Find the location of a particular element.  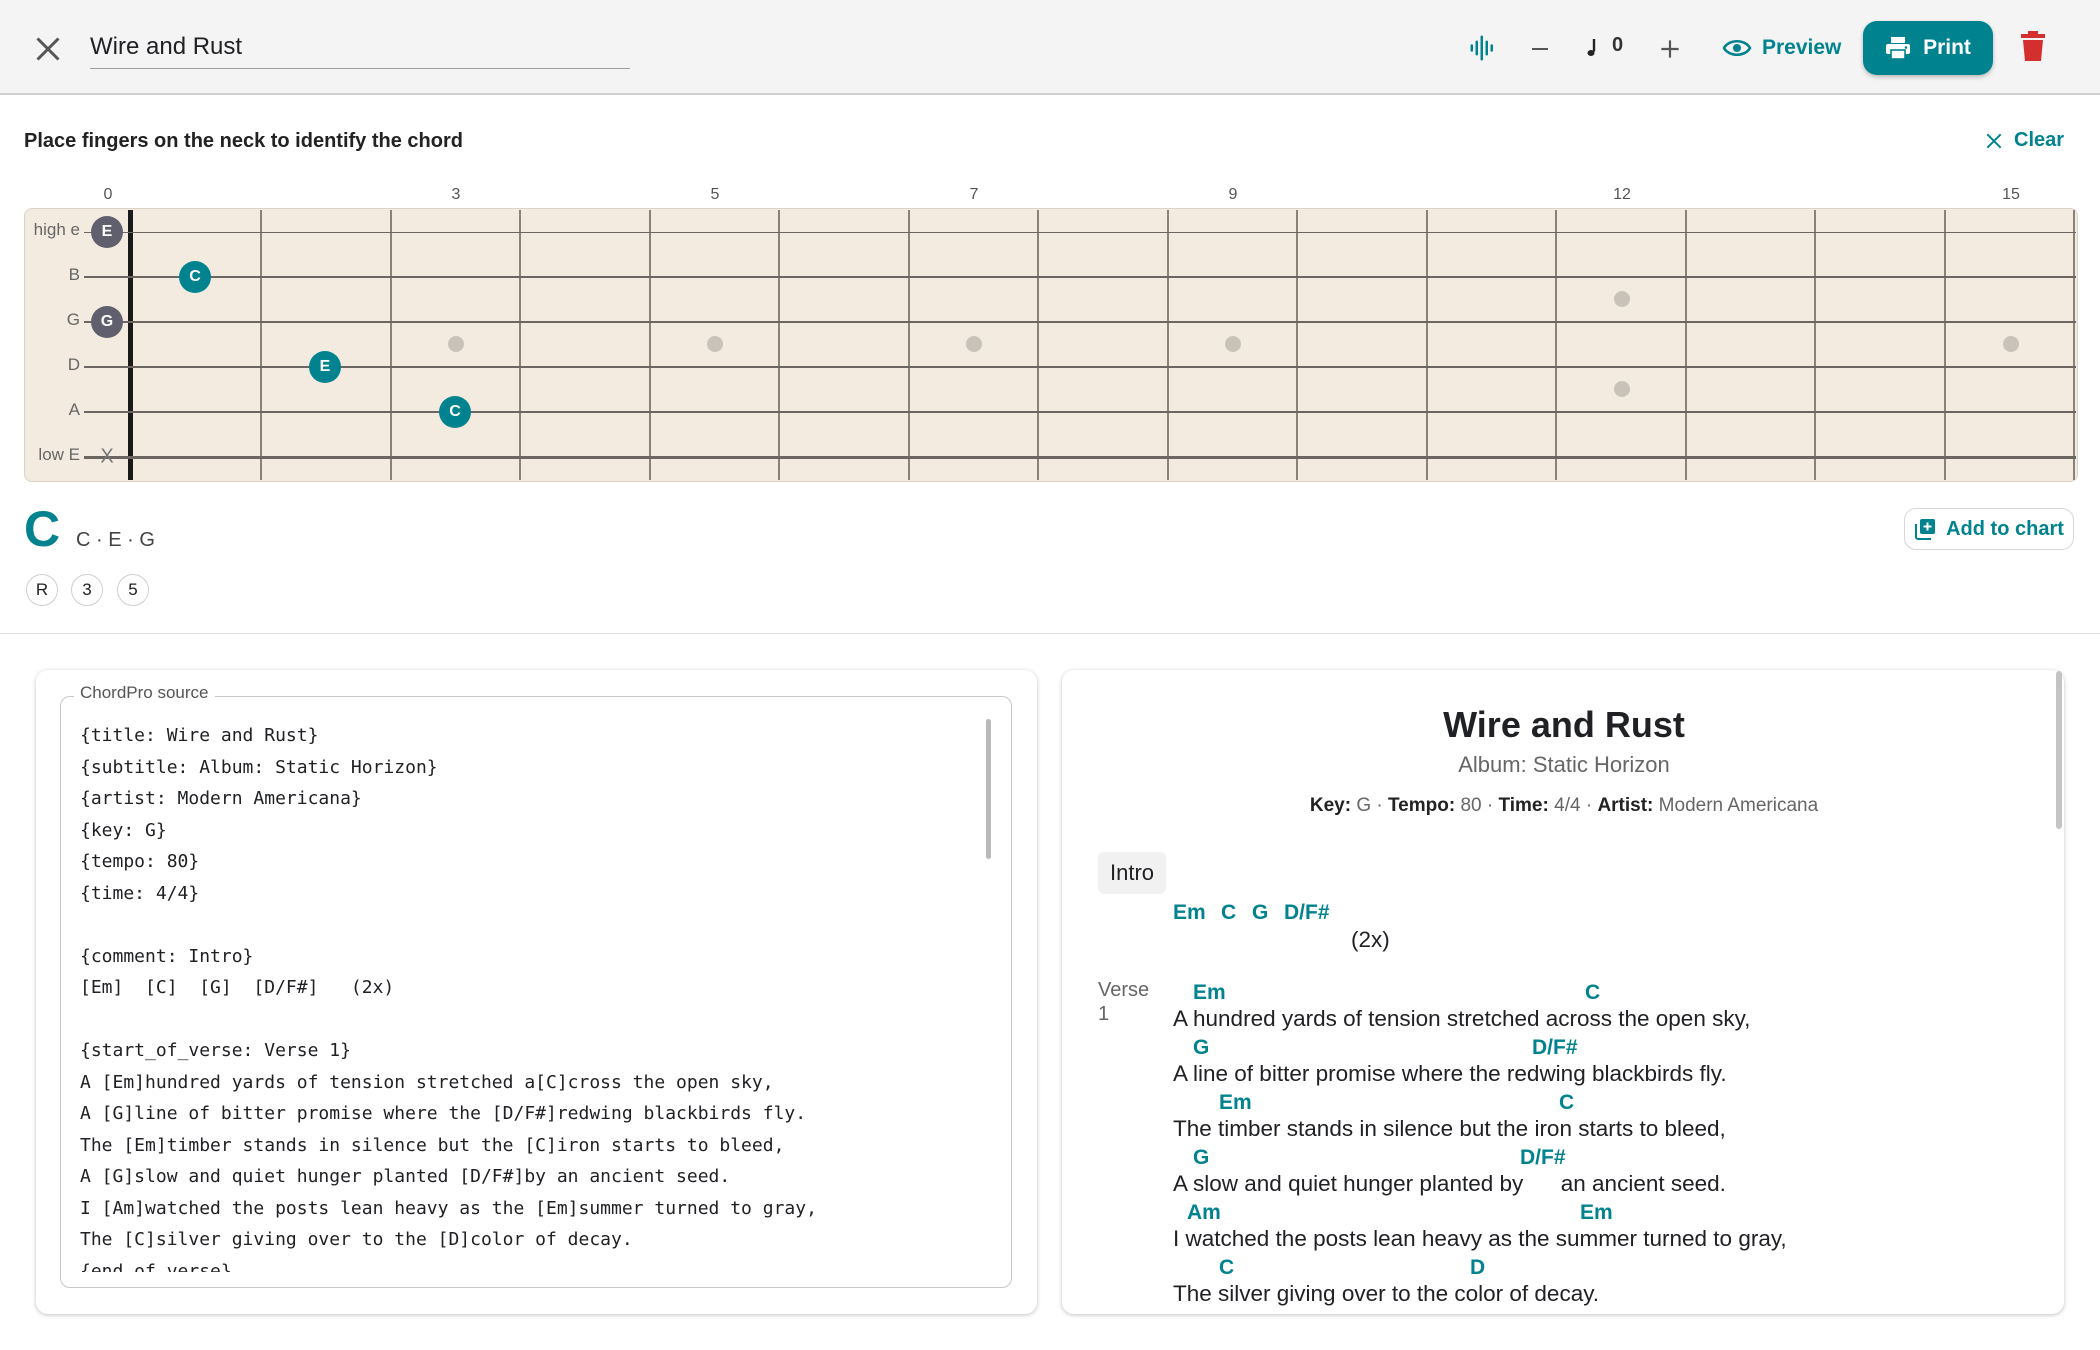

add-to-chart-label: Add to chart is located at coordinates (2005, 528).